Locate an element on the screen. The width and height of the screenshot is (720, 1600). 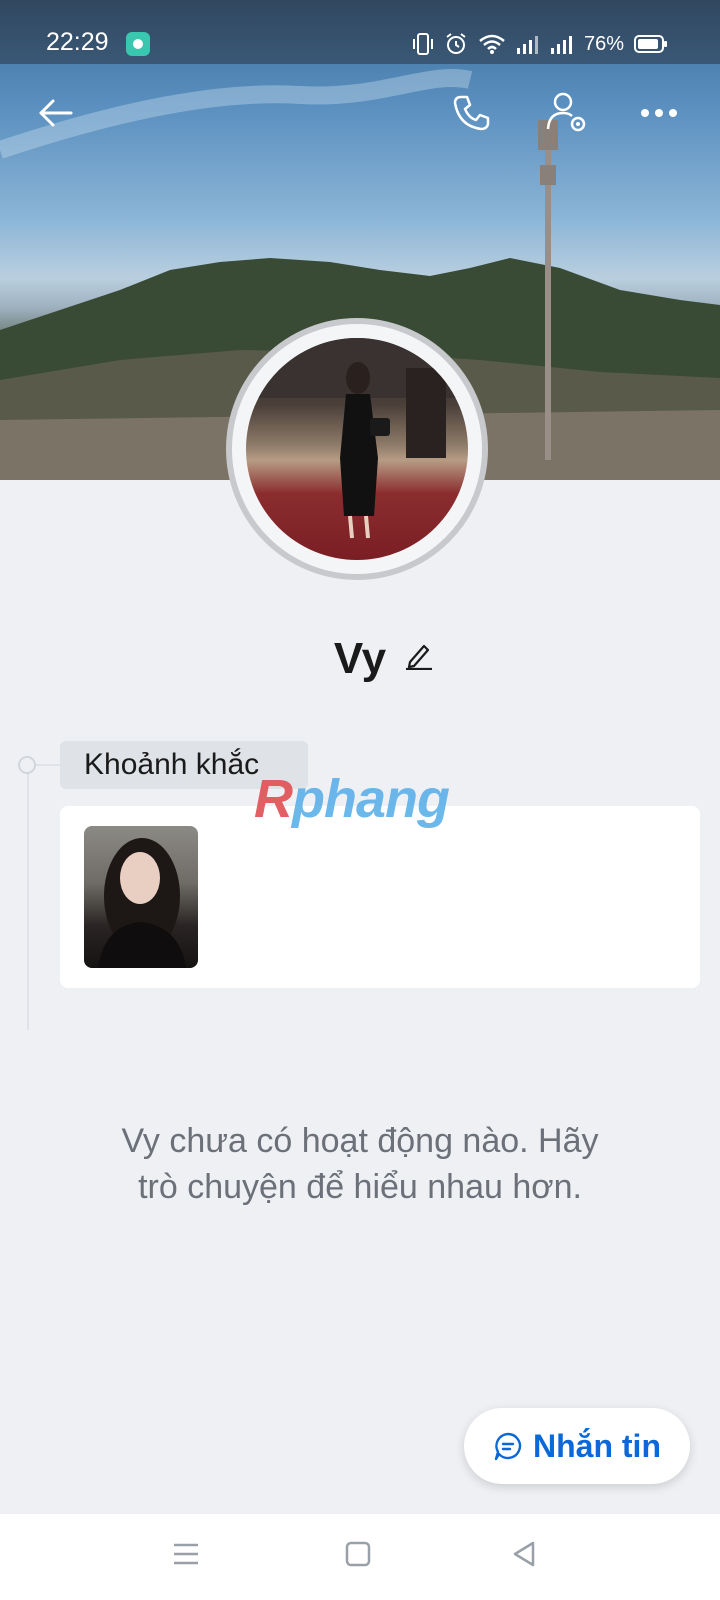
more-button is located at coordinates (659, 113).